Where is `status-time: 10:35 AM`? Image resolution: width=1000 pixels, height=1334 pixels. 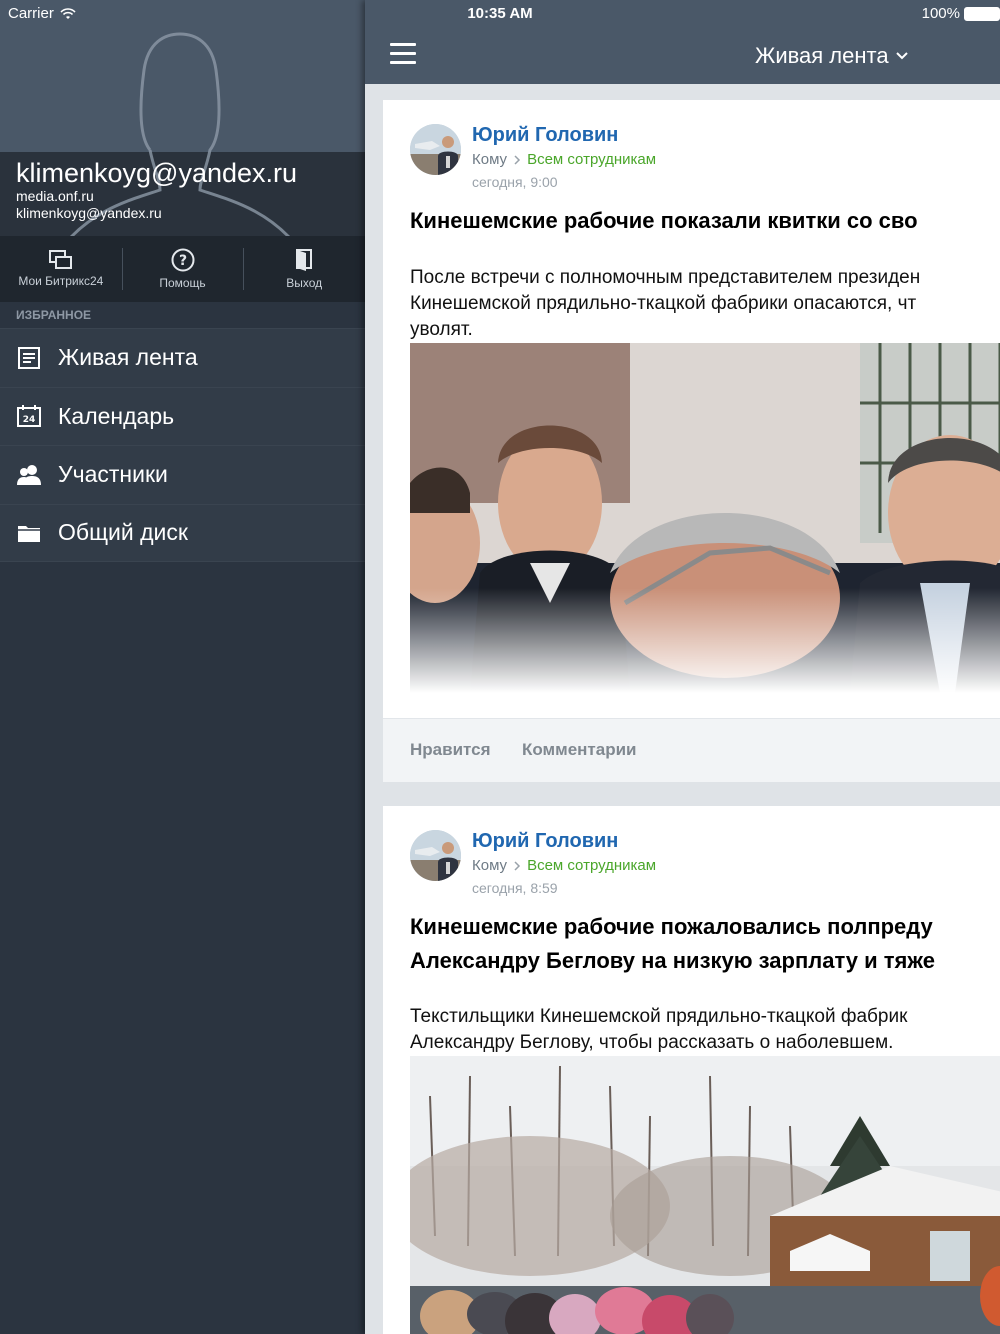 status-time: 10:35 AM is located at coordinates (500, 13).